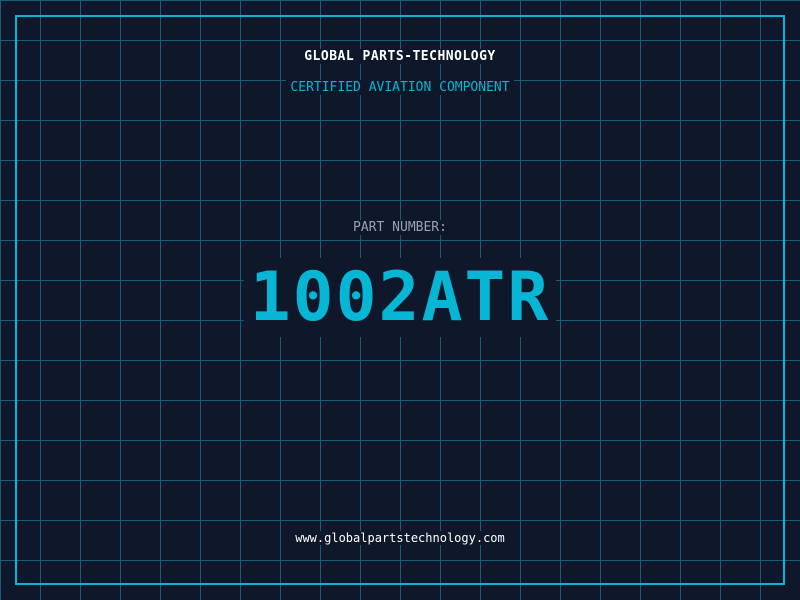 The width and height of the screenshot is (800, 600). Describe the element at coordinates (400, 87) in the screenshot. I see `subtitle: CERTIFIED AVIATION COMPONENT` at that location.